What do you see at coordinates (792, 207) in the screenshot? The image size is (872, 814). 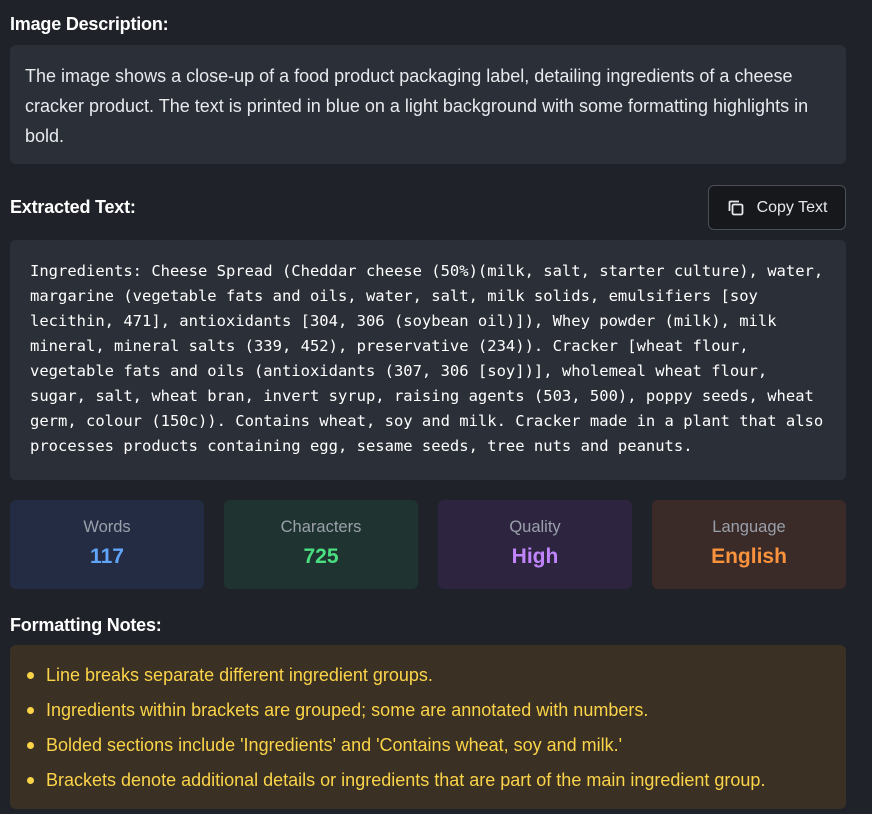 I see `copy-text-label: Copy Text` at bounding box center [792, 207].